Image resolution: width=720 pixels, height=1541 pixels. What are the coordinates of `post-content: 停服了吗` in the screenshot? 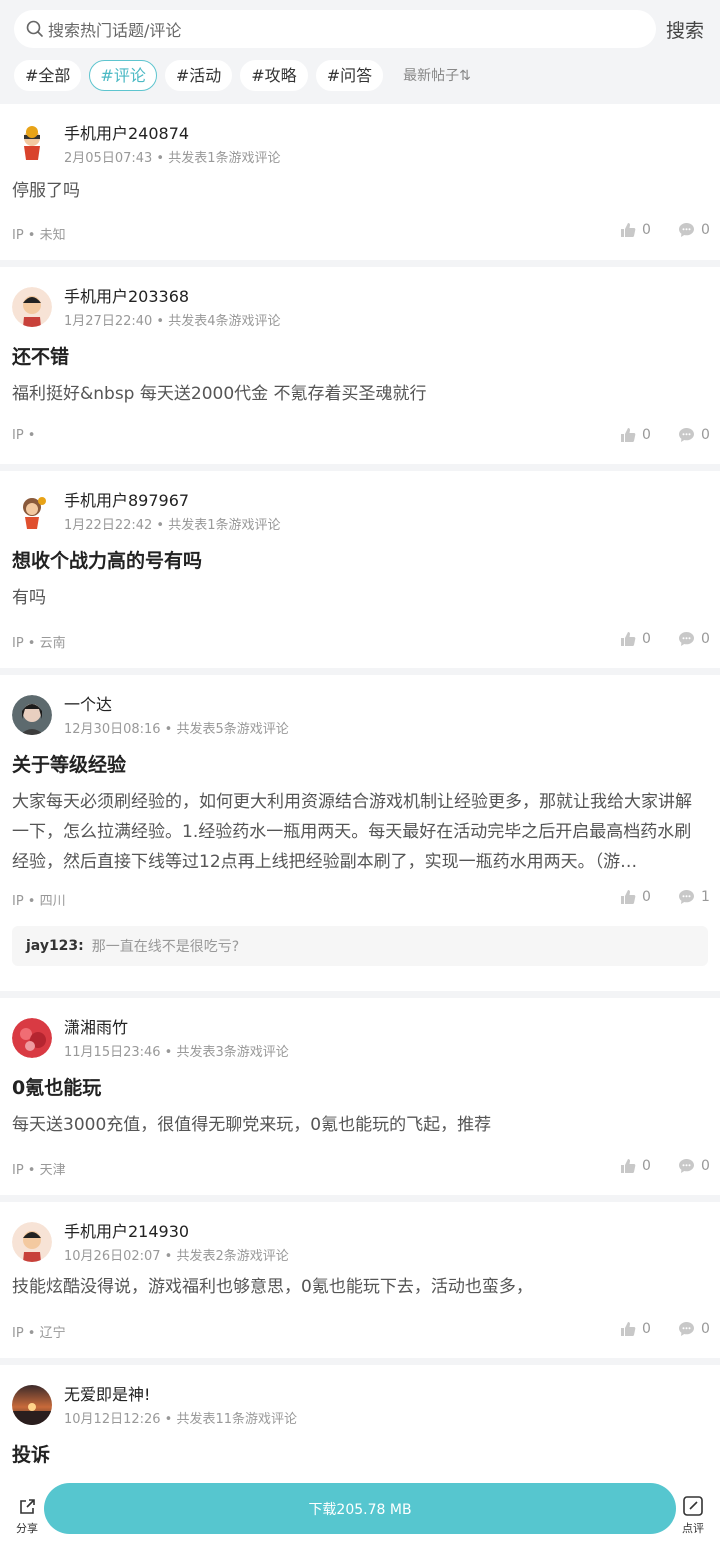 It's located at (46, 191).